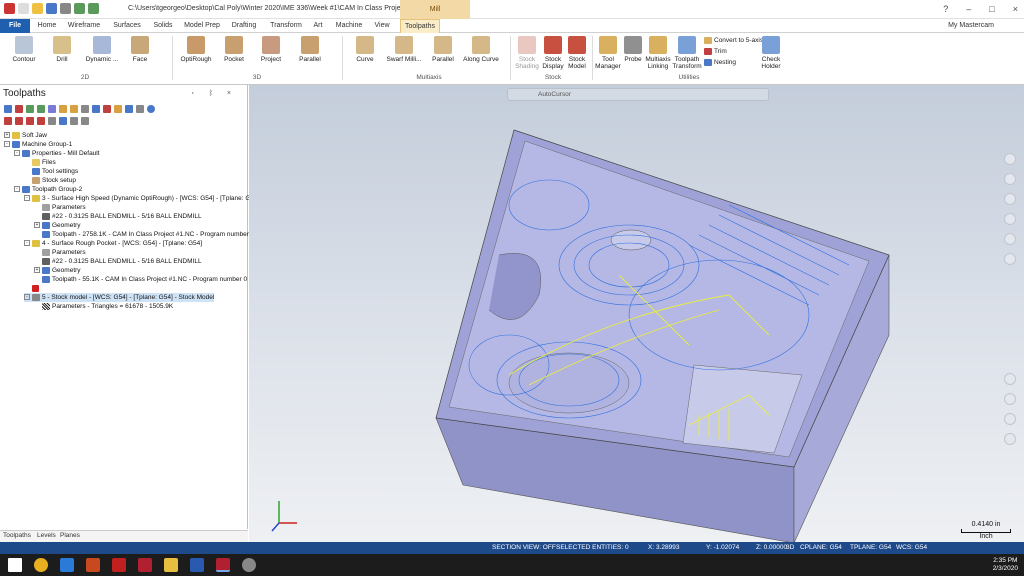  What do you see at coordinates (687, 53) in the screenshot?
I see `toolpath-transform-button: Toolpath Transform` at bounding box center [687, 53].